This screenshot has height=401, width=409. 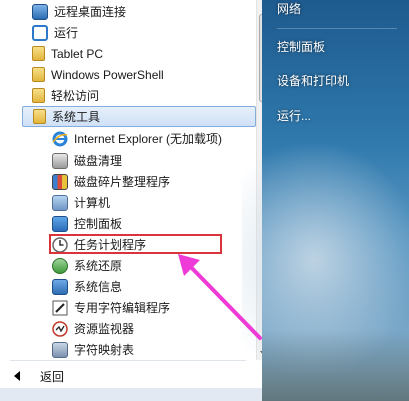 What do you see at coordinates (40, 11) in the screenshot?
I see `remote-desktop-icon` at bounding box center [40, 11].